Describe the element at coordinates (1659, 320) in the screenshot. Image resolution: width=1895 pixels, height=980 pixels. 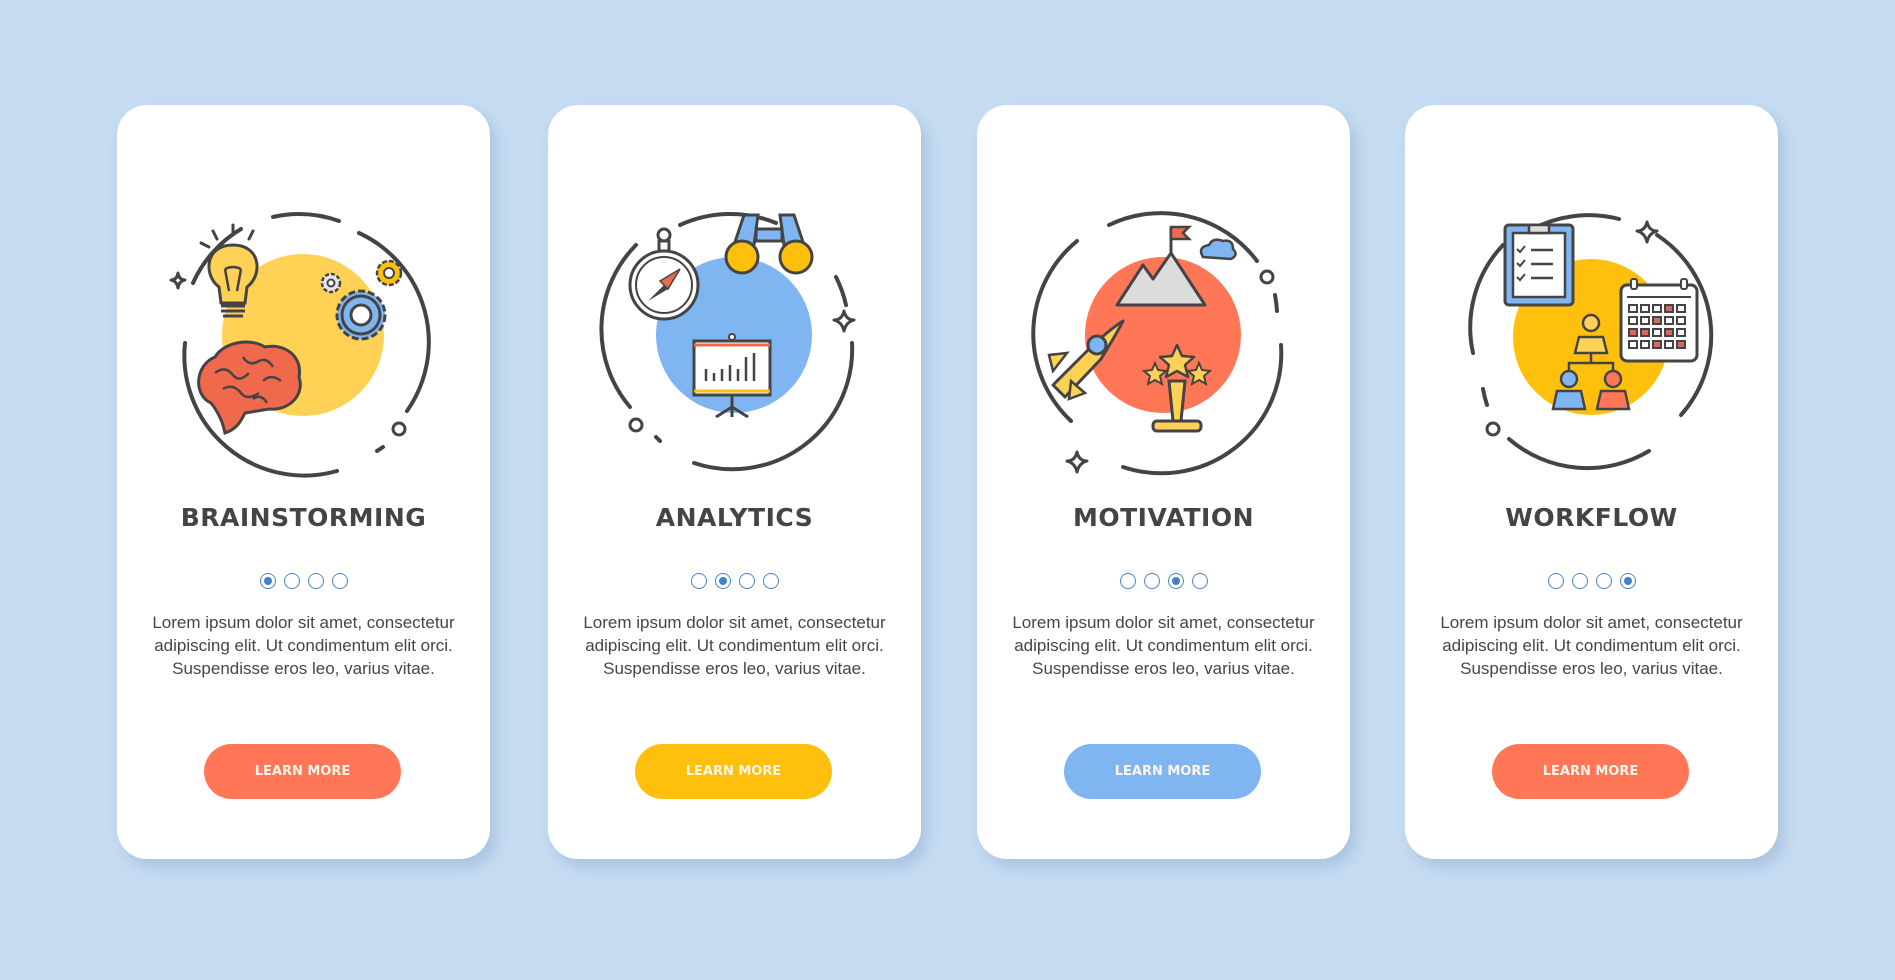
I see `calendar-icon` at that location.